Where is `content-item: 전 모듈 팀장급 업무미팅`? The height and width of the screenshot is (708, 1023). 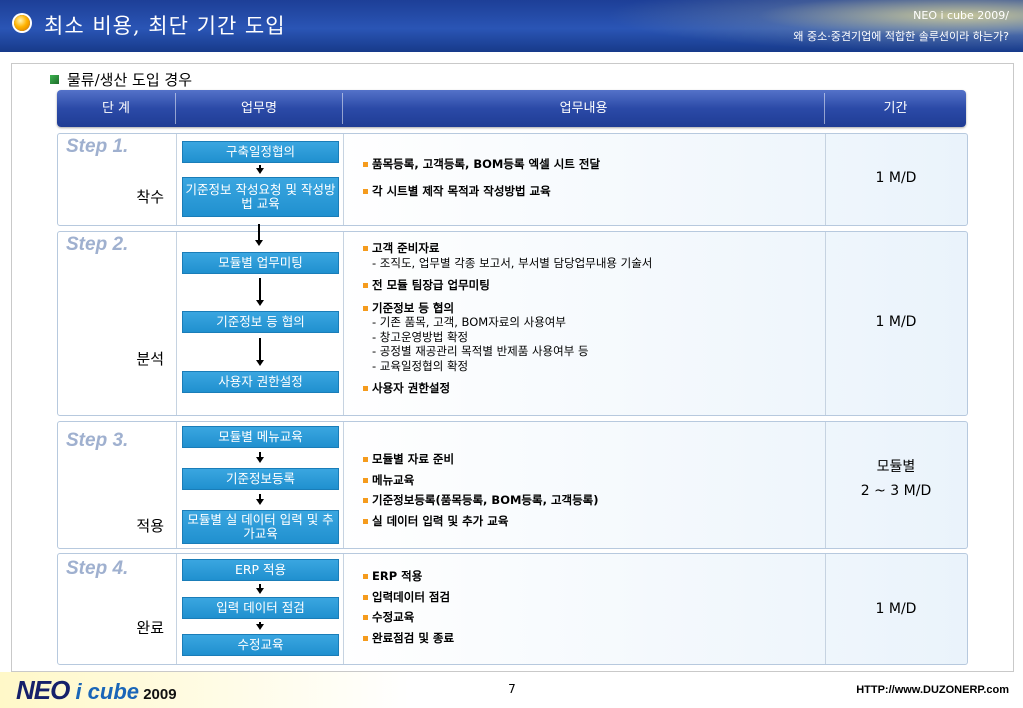 content-item: 전 모듈 팀장급 업무미팅 is located at coordinates (507, 285).